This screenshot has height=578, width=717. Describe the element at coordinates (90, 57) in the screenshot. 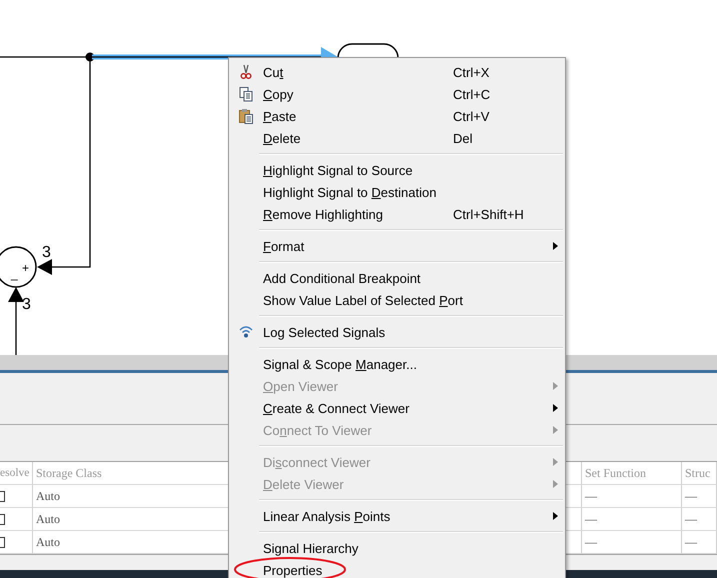

I see `branch-point` at that location.